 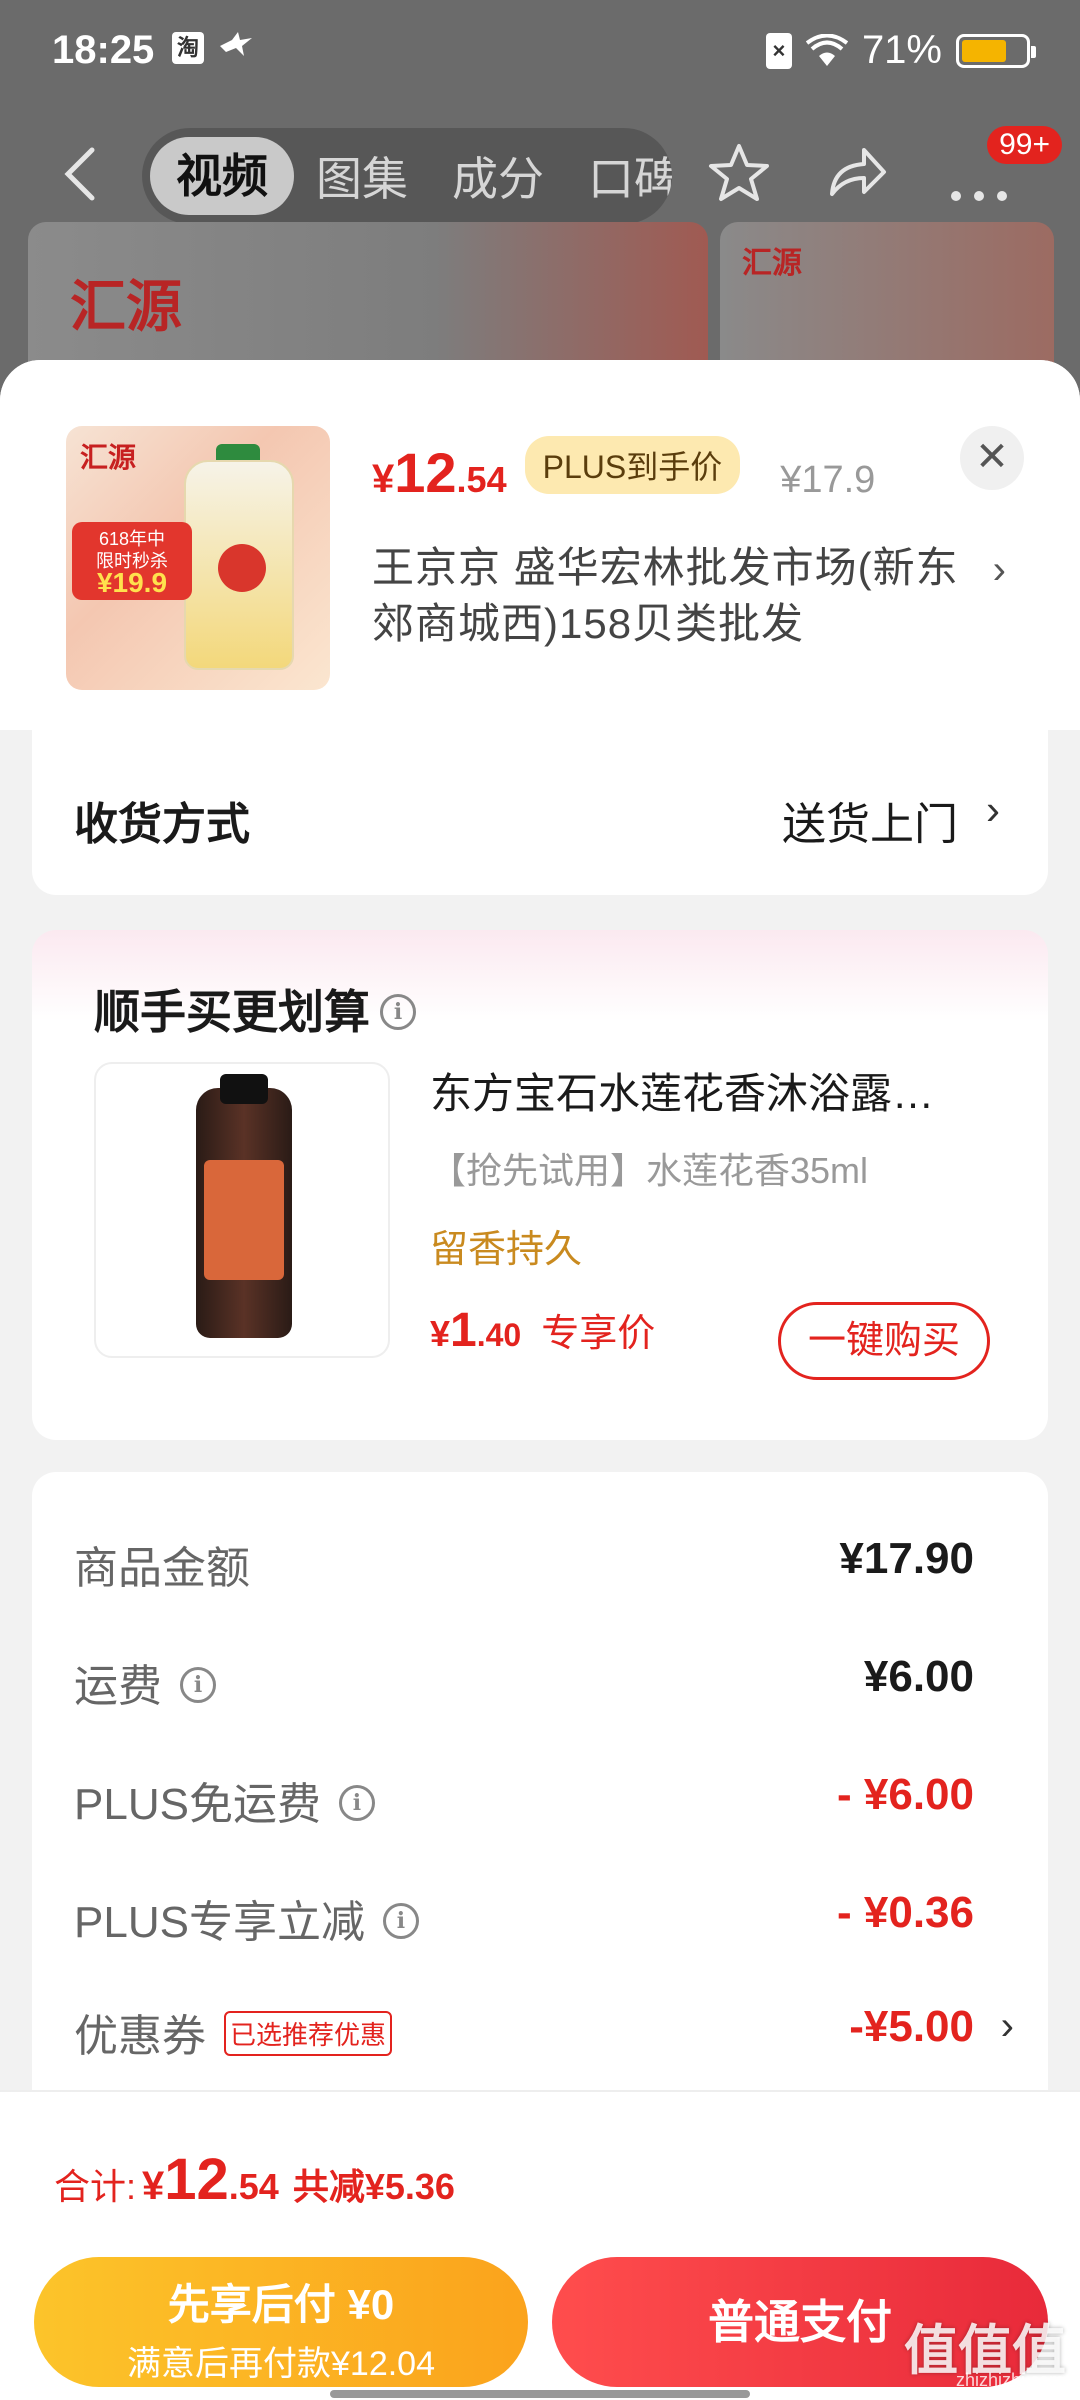 What do you see at coordinates (540, 812) in the screenshot?
I see `delivery-method-row: 收货方式 送货上门 ›` at bounding box center [540, 812].